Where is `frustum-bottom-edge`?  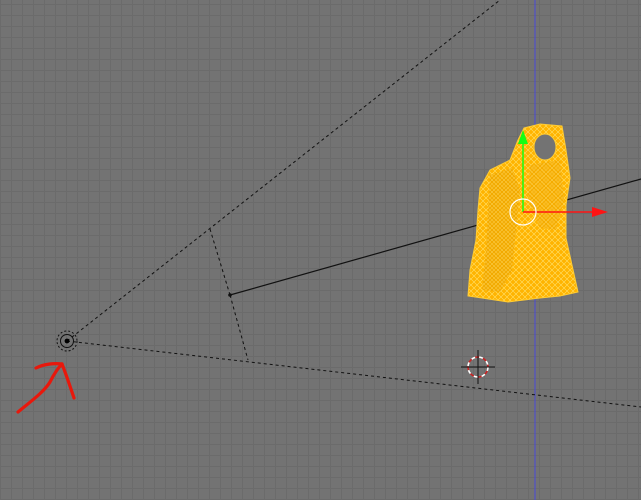
frustum-bottom-edge is located at coordinates (353, 374).